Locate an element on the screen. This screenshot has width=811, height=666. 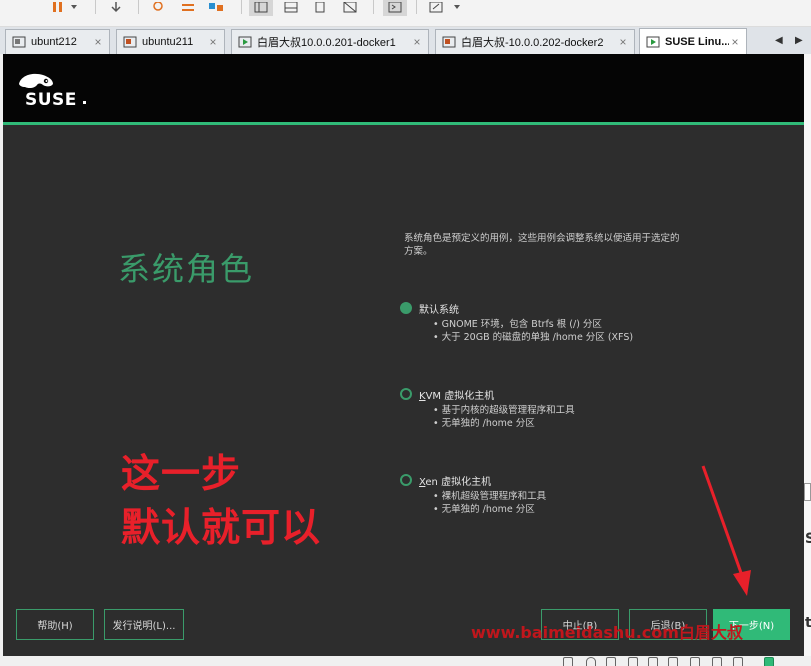
library-view-button is located at coordinates (261, 8).